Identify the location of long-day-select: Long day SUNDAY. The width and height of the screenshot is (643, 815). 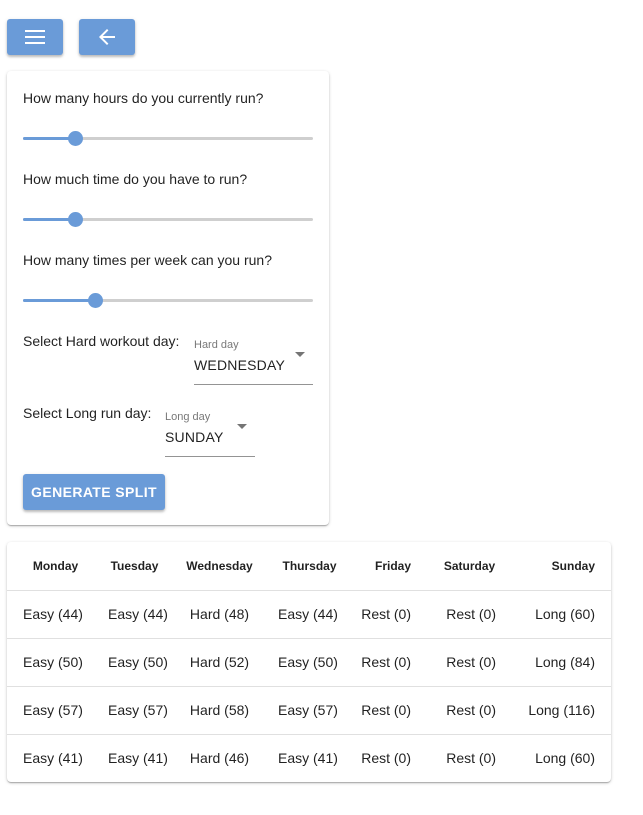
(210, 434).